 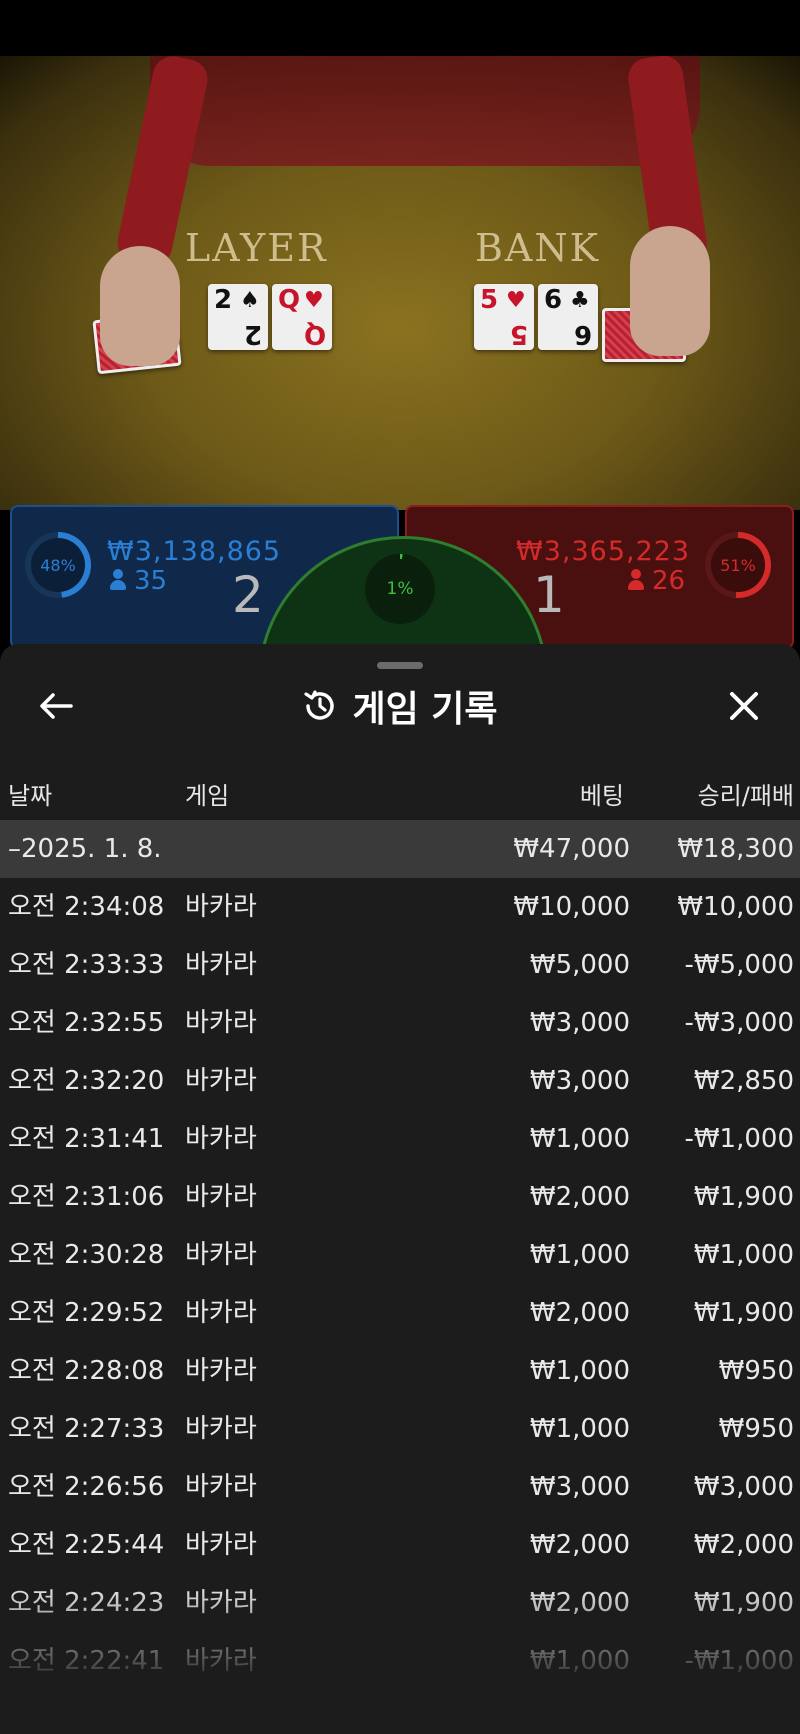 I want to click on row-time: 오전 2:32:55, so click(x=86, y=1023).